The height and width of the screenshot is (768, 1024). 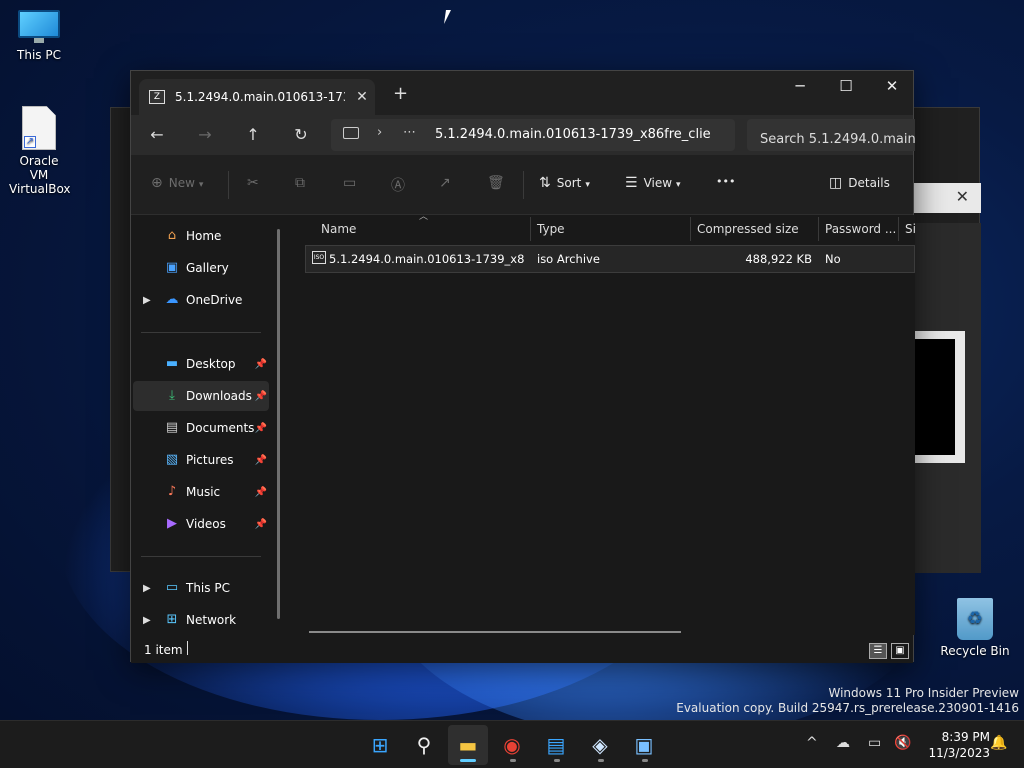 I want to click on column-header-size: Si, so click(x=906, y=230).